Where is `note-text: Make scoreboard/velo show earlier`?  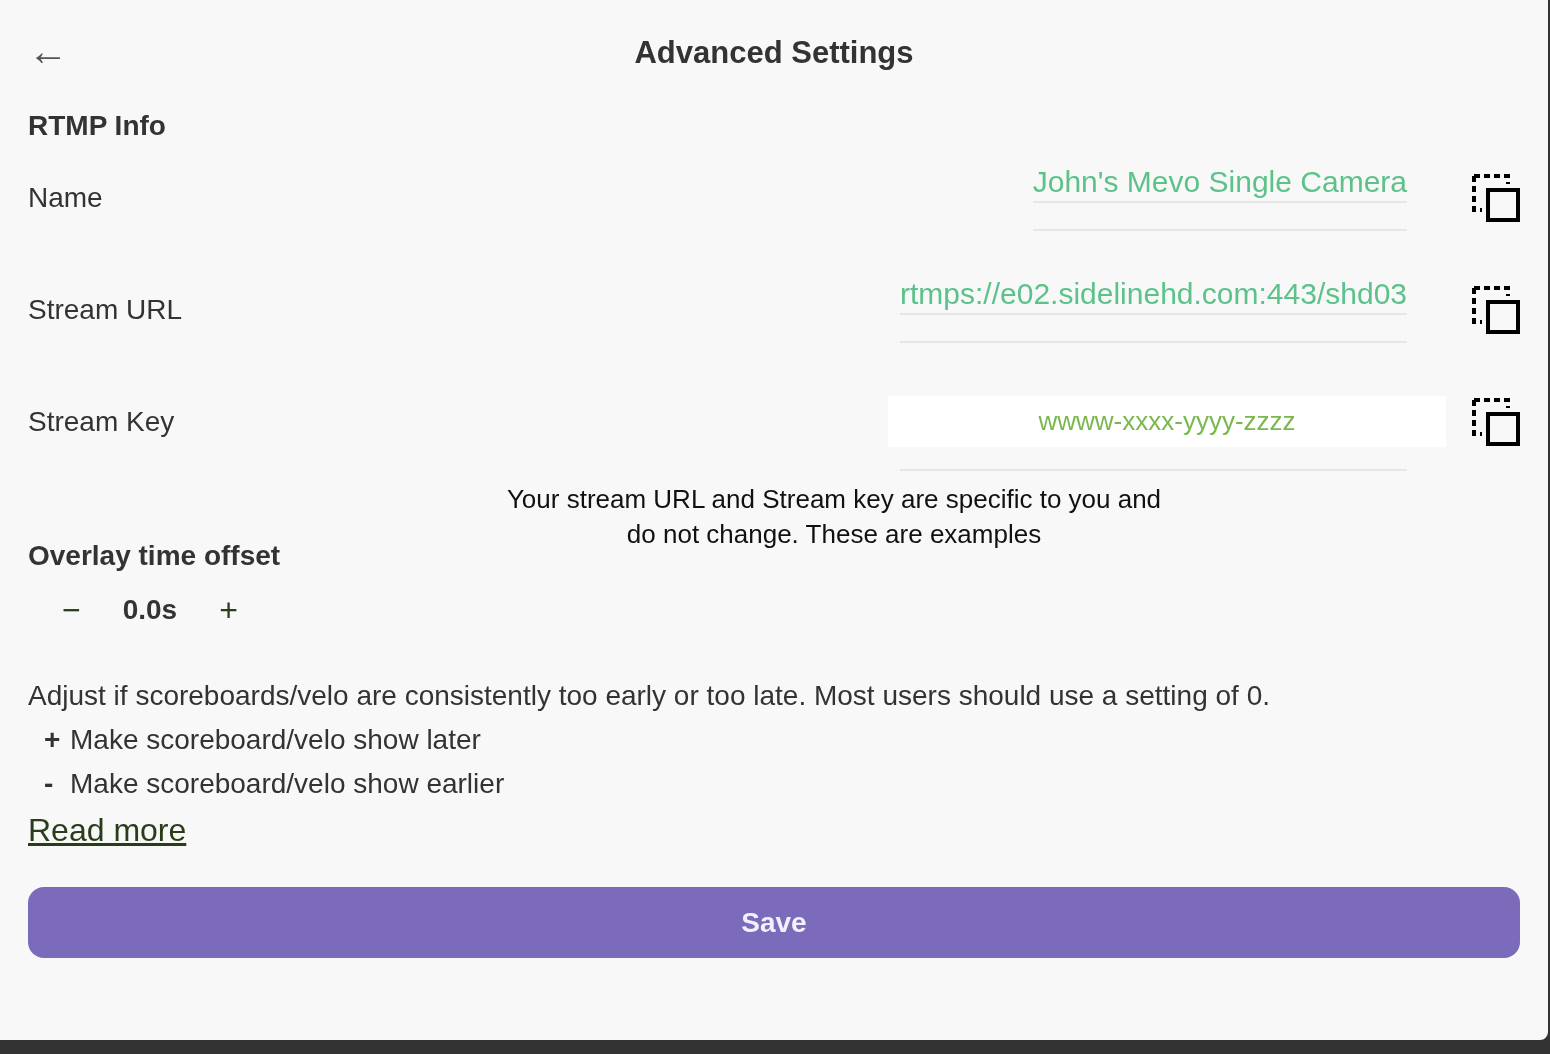 note-text: Make scoreboard/velo show earlier is located at coordinates (287, 784).